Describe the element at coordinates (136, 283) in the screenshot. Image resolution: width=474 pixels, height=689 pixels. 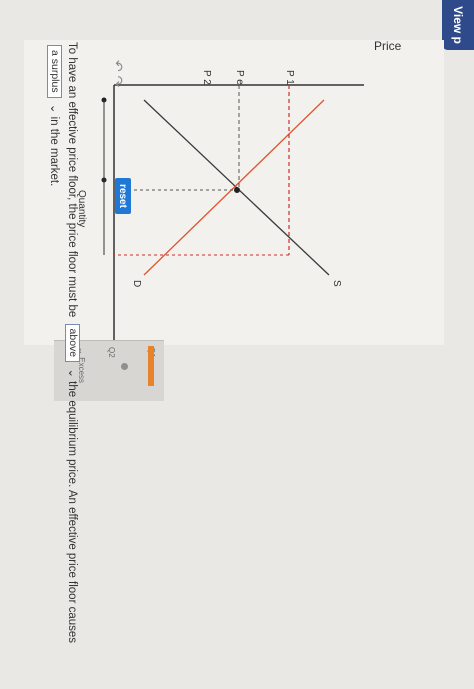
I see `demand-label: D` at that location.